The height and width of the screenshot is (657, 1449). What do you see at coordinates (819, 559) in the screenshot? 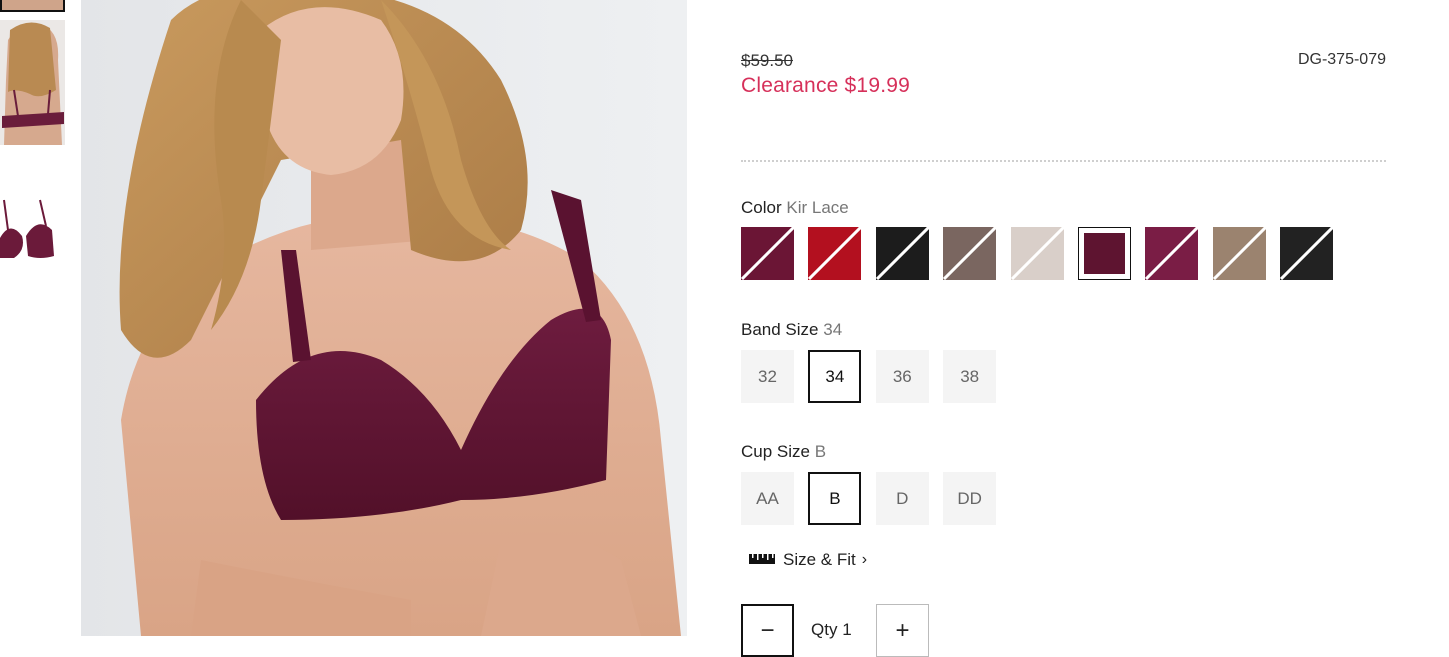
I see `size-fit-label: Size & Fit` at bounding box center [819, 559].